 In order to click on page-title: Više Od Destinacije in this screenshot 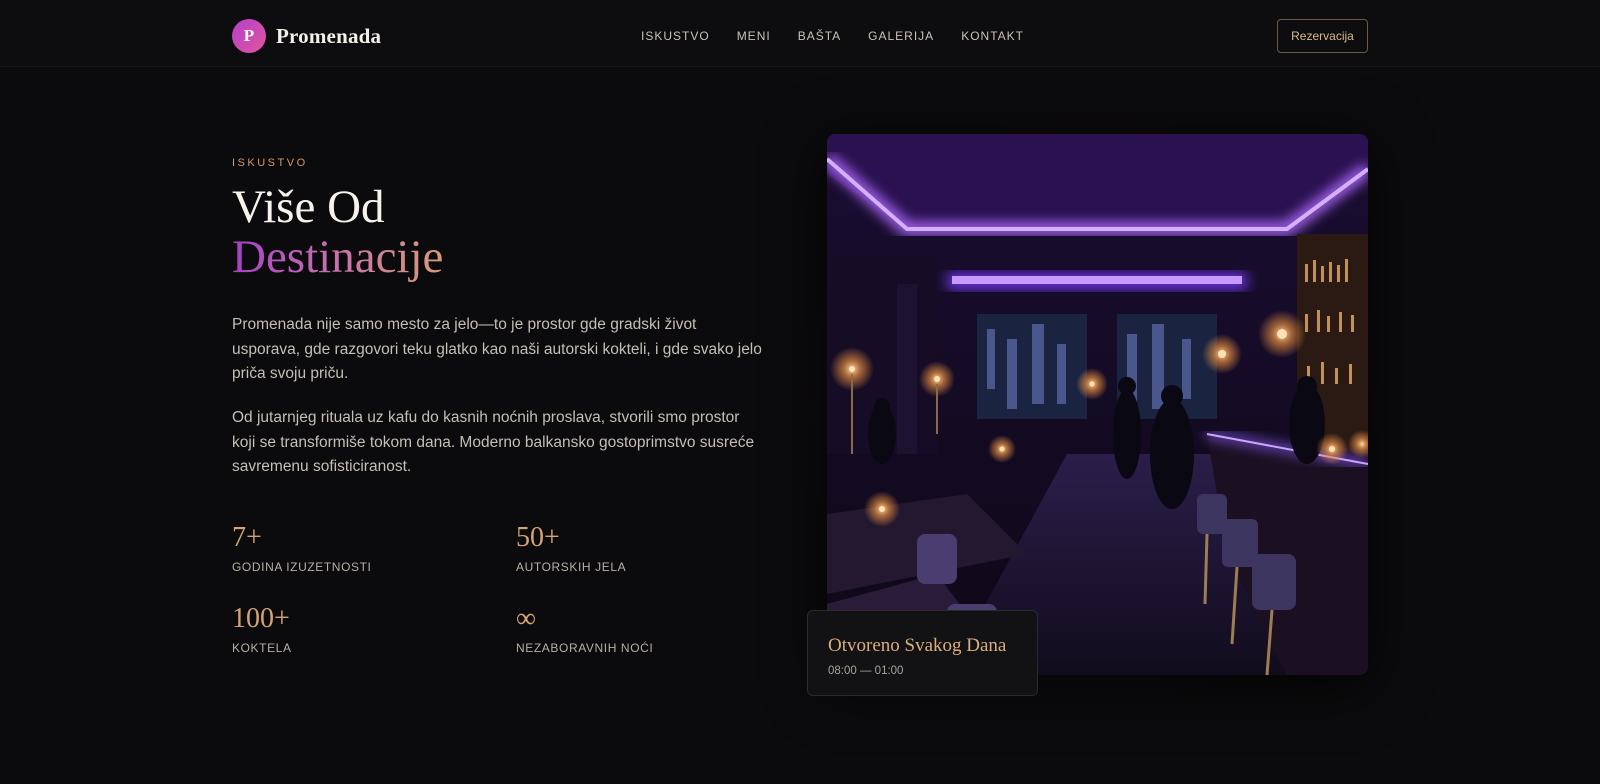, I will do `click(337, 232)`.